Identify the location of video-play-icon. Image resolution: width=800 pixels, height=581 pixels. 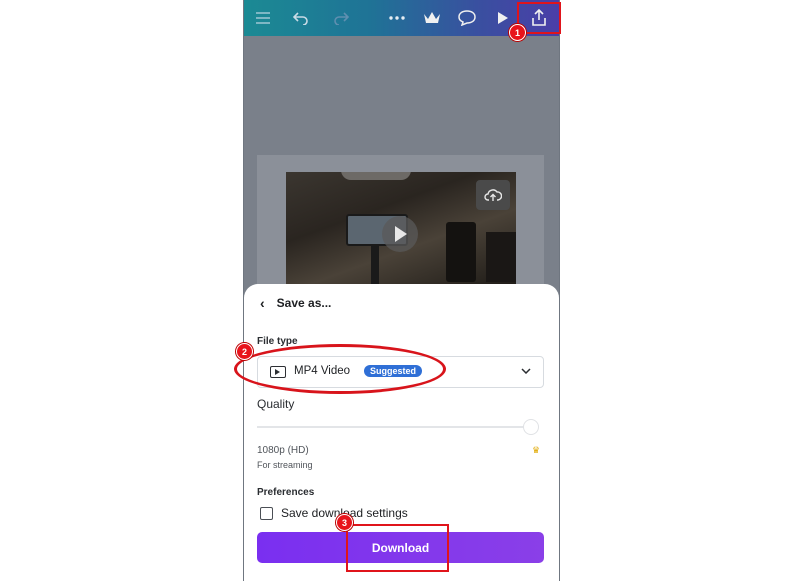
(400, 234).